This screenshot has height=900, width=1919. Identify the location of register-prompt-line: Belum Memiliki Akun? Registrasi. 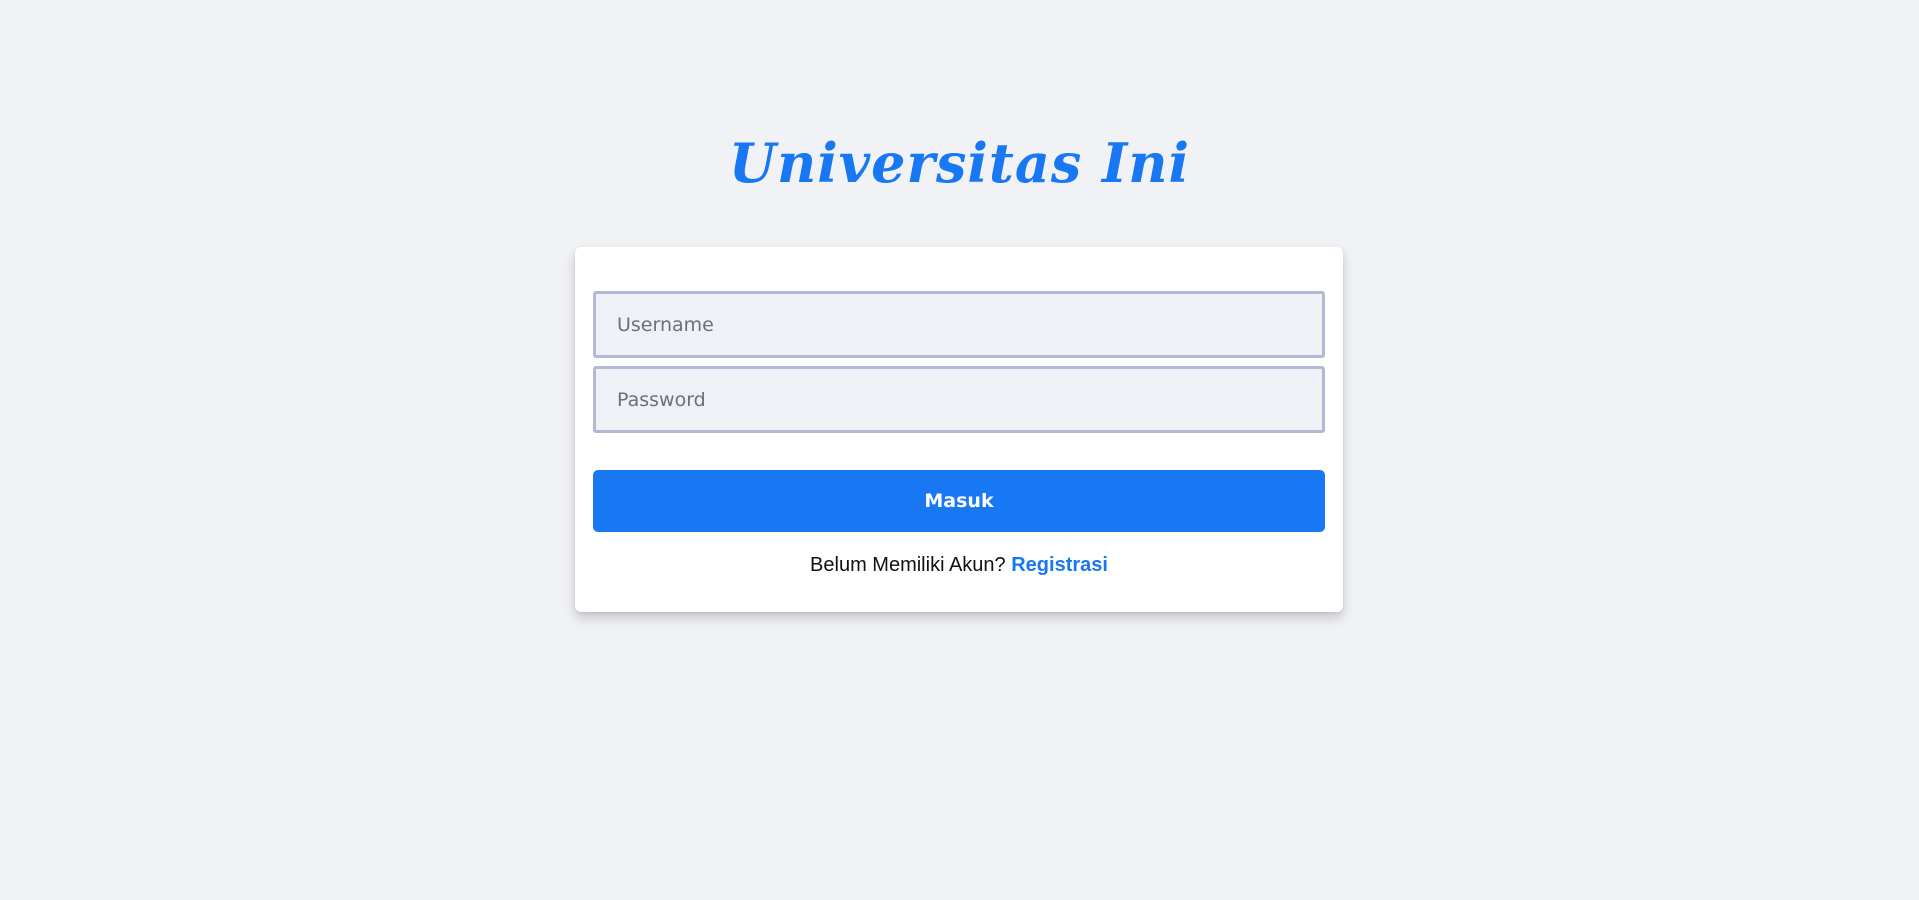
(959, 565).